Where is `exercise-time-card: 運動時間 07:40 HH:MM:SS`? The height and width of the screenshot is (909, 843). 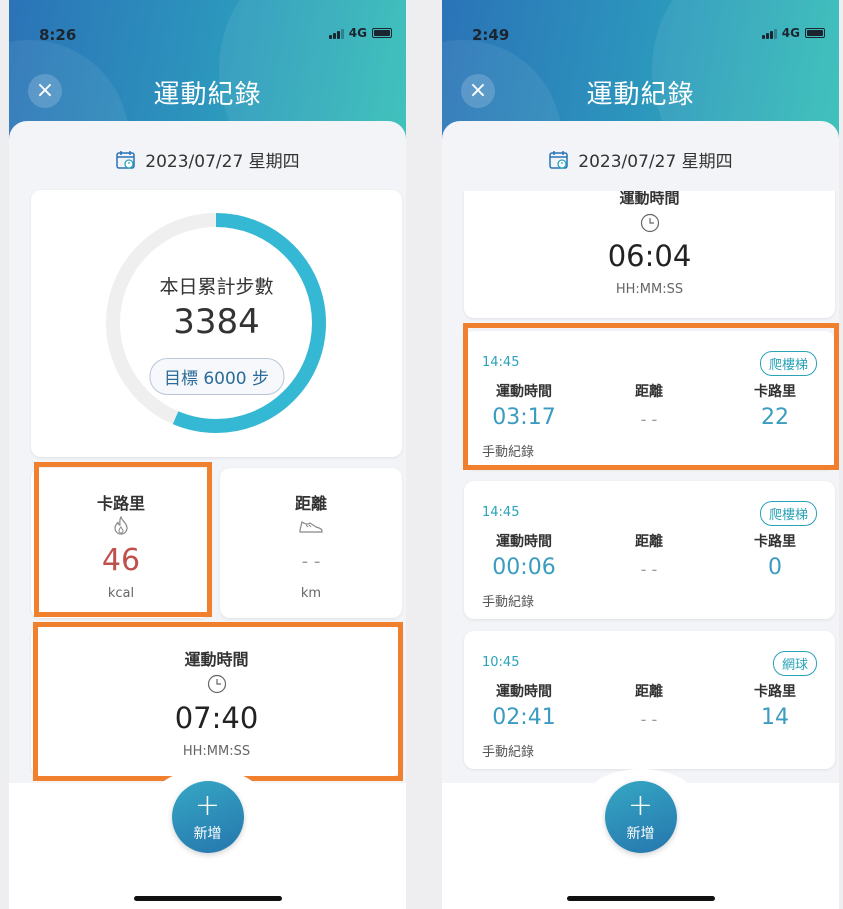 exercise-time-card: 運動時間 07:40 HH:MM:SS is located at coordinates (216, 701).